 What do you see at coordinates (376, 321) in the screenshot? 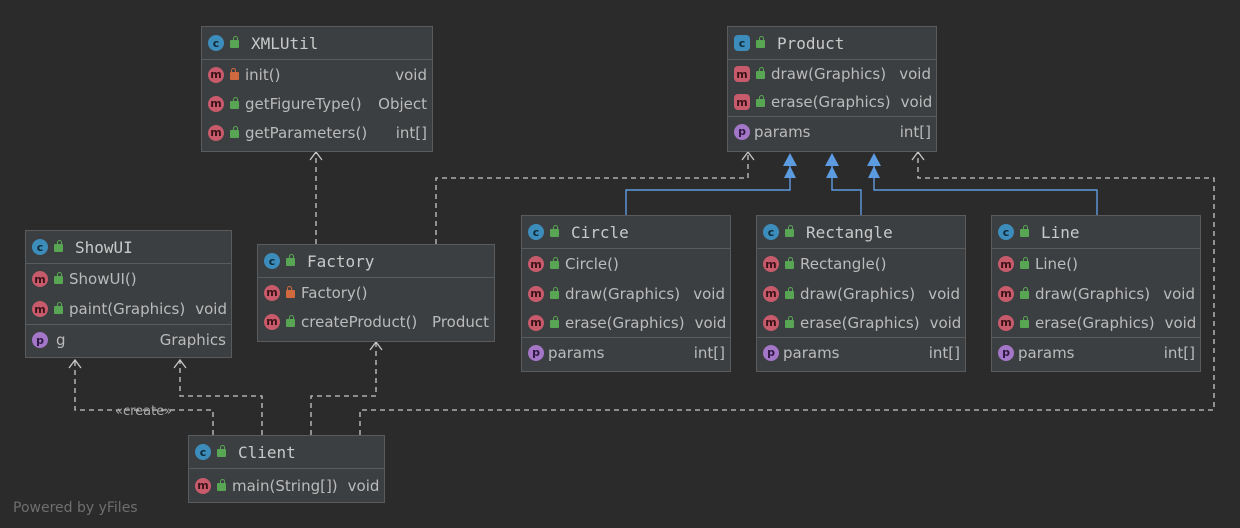
I see `method-row: m createProduct() Product` at bounding box center [376, 321].